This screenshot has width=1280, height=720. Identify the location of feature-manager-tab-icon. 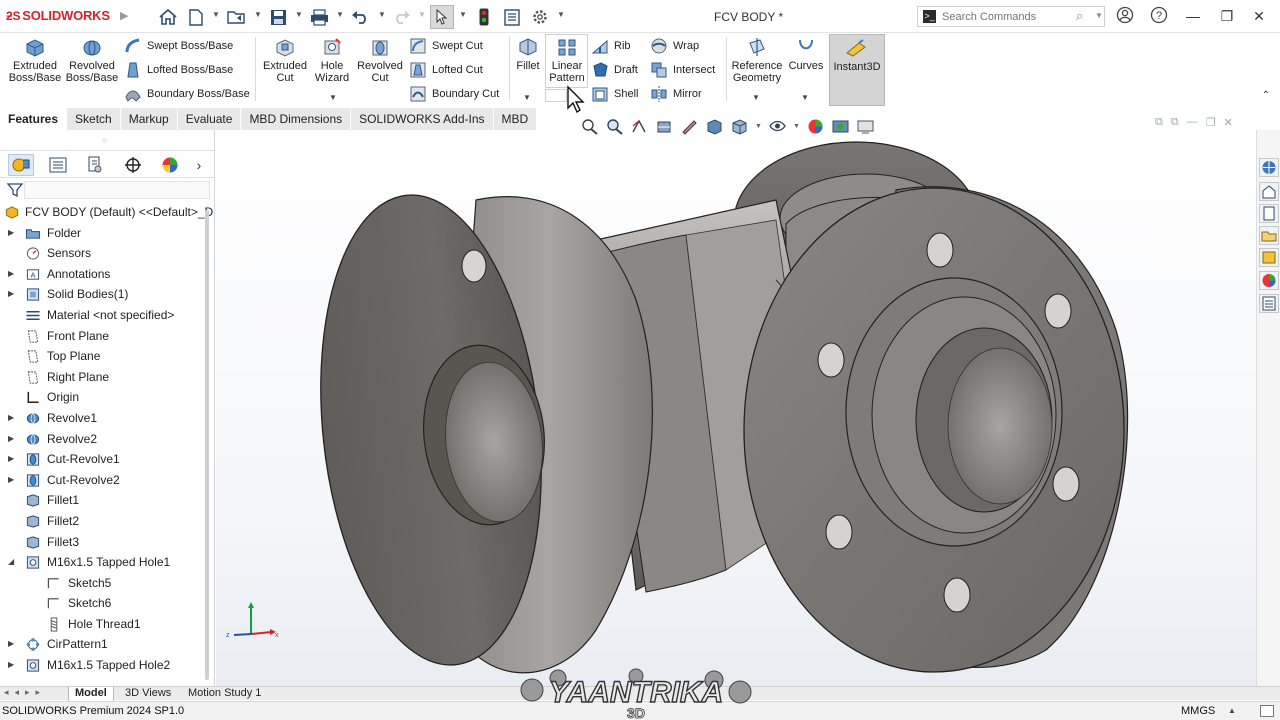
(21, 165).